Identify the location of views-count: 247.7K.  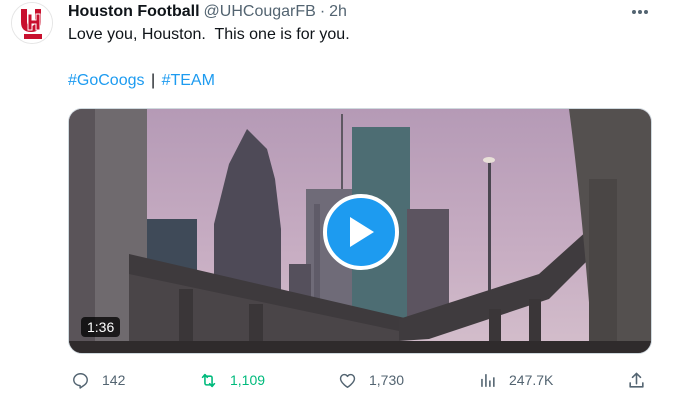
(531, 380).